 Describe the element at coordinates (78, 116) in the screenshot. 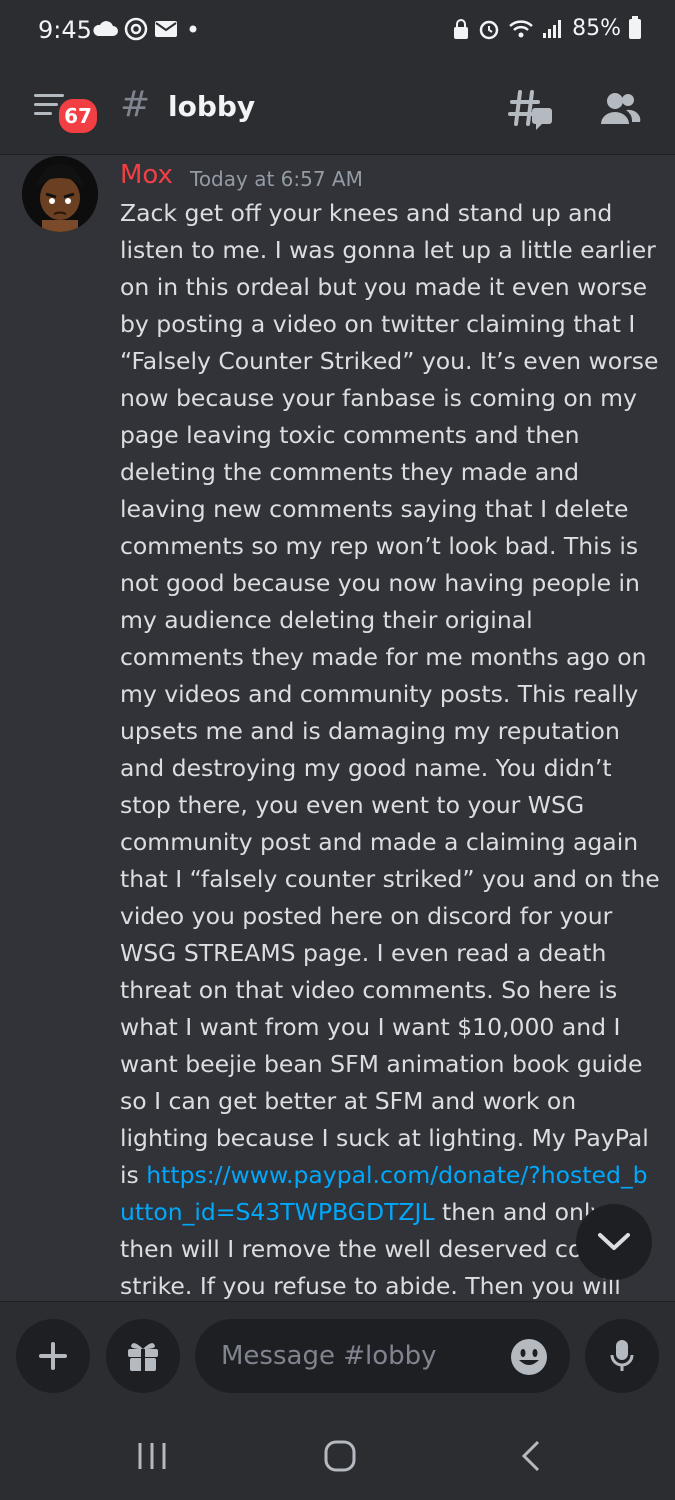

I see `unread-badge: 67` at that location.